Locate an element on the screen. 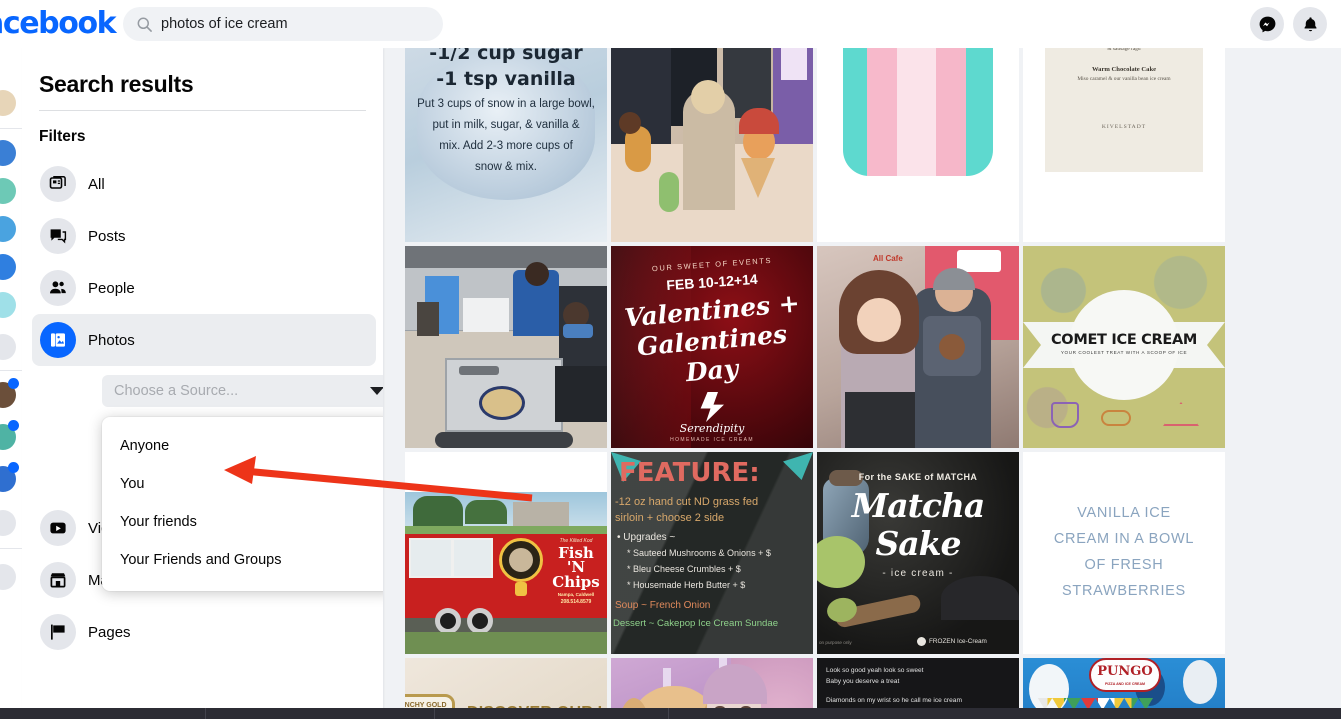 This screenshot has width=1341, height=719. sidebar-item-all: All is located at coordinates (204, 184).